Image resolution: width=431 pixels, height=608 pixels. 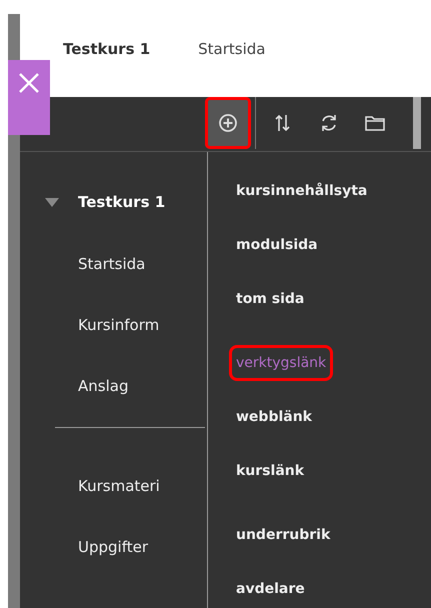 I want to click on sidebar-item: Kursmateri, so click(x=119, y=486).